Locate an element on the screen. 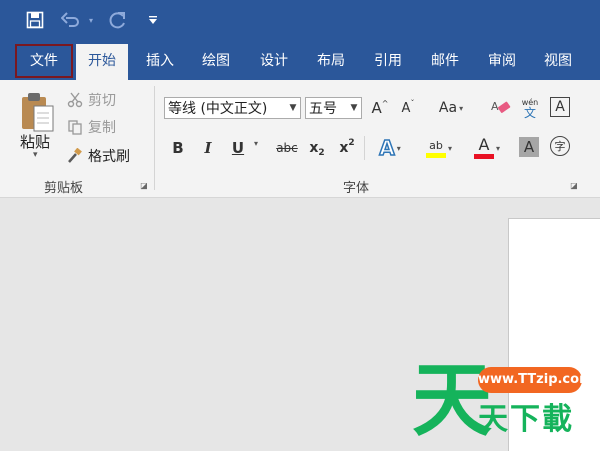  change-case-button: Aa ▾ is located at coordinates (451, 108).